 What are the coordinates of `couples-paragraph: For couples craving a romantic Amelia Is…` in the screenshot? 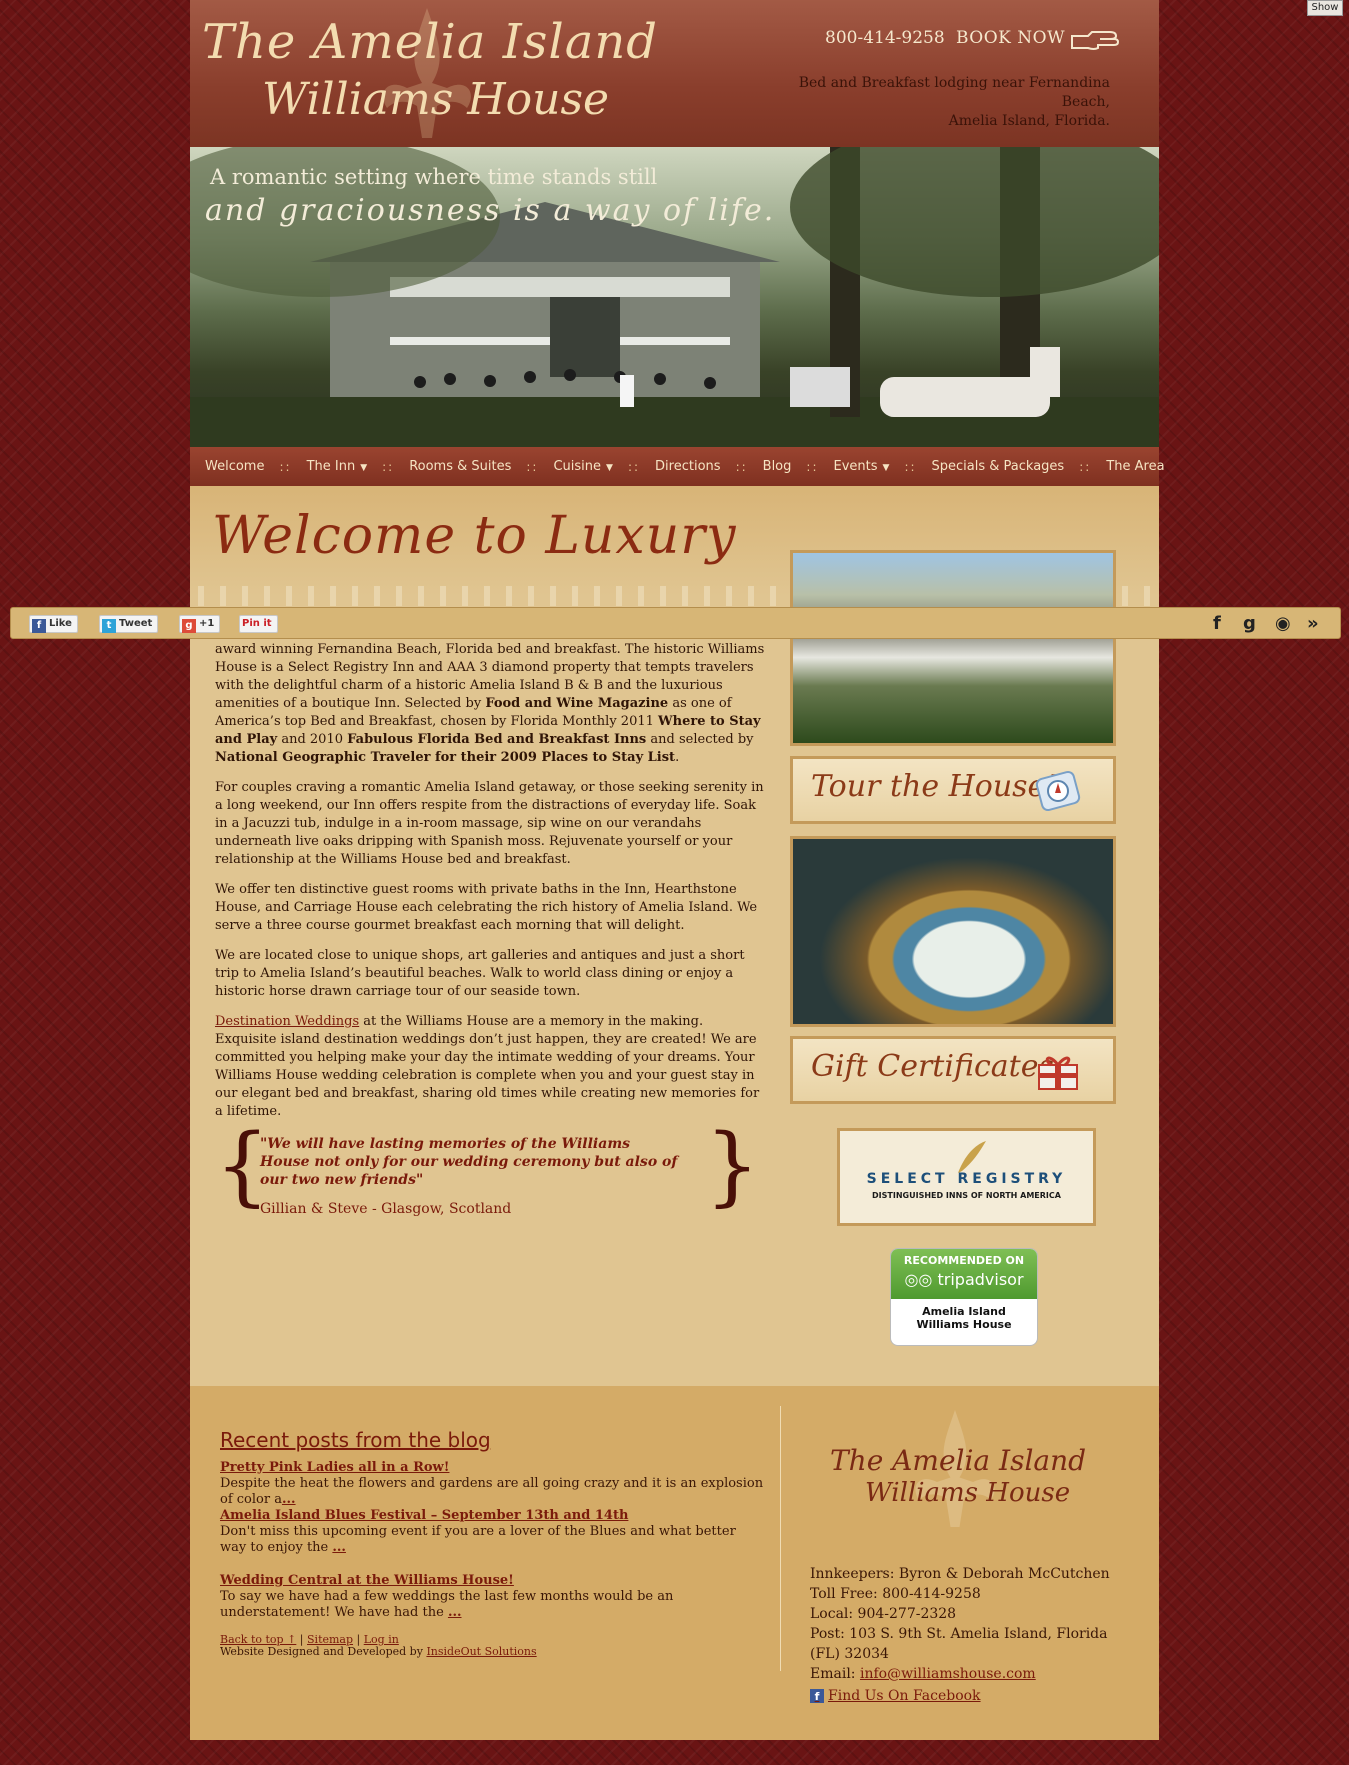 It's located at (489, 823).